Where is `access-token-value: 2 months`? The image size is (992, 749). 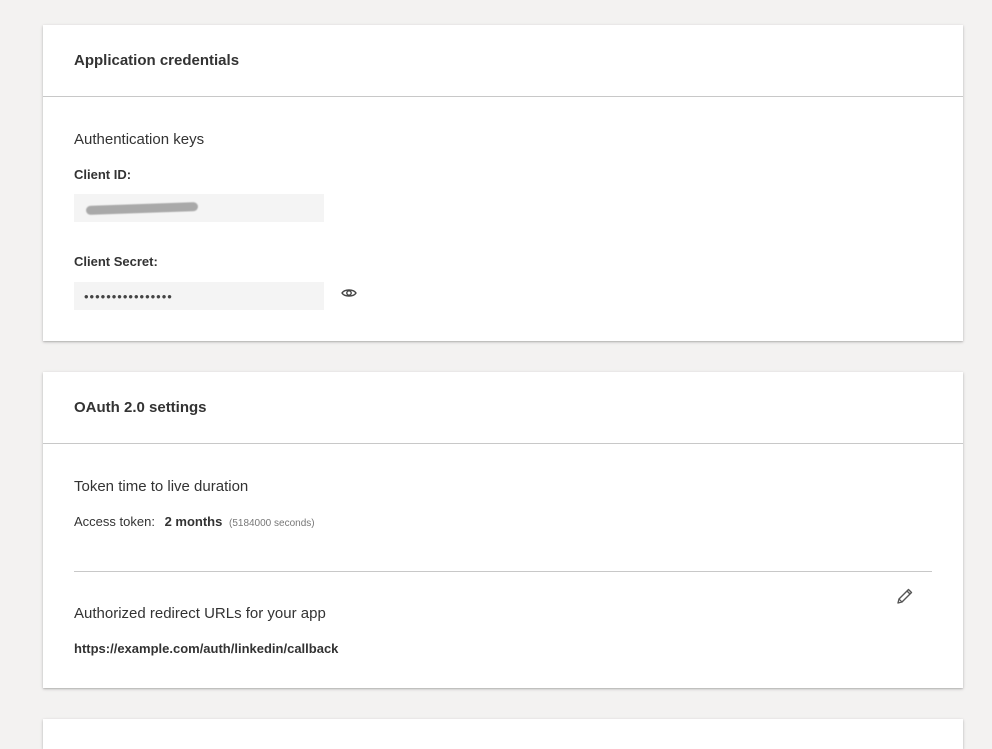 access-token-value: 2 months is located at coordinates (193, 521).